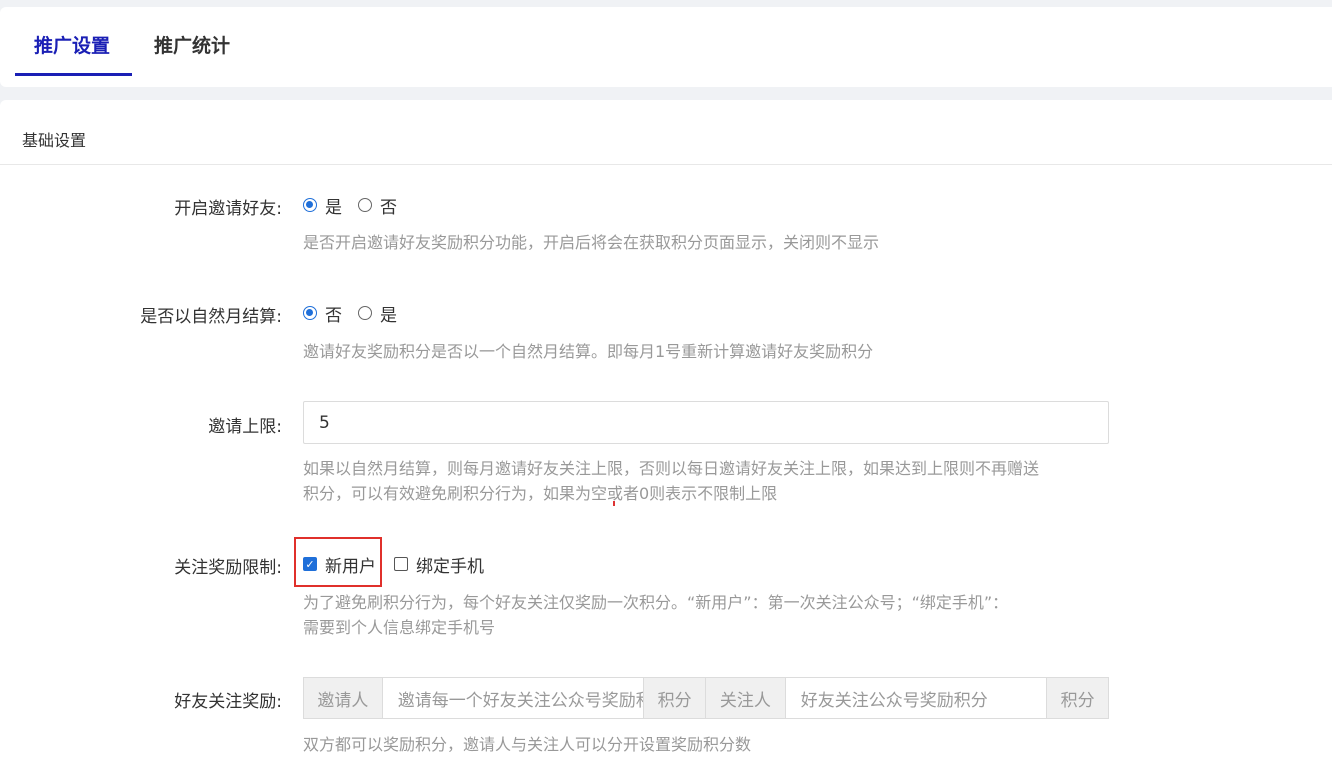 The height and width of the screenshot is (771, 1332). I want to click on red-caret-mark, so click(614, 503).